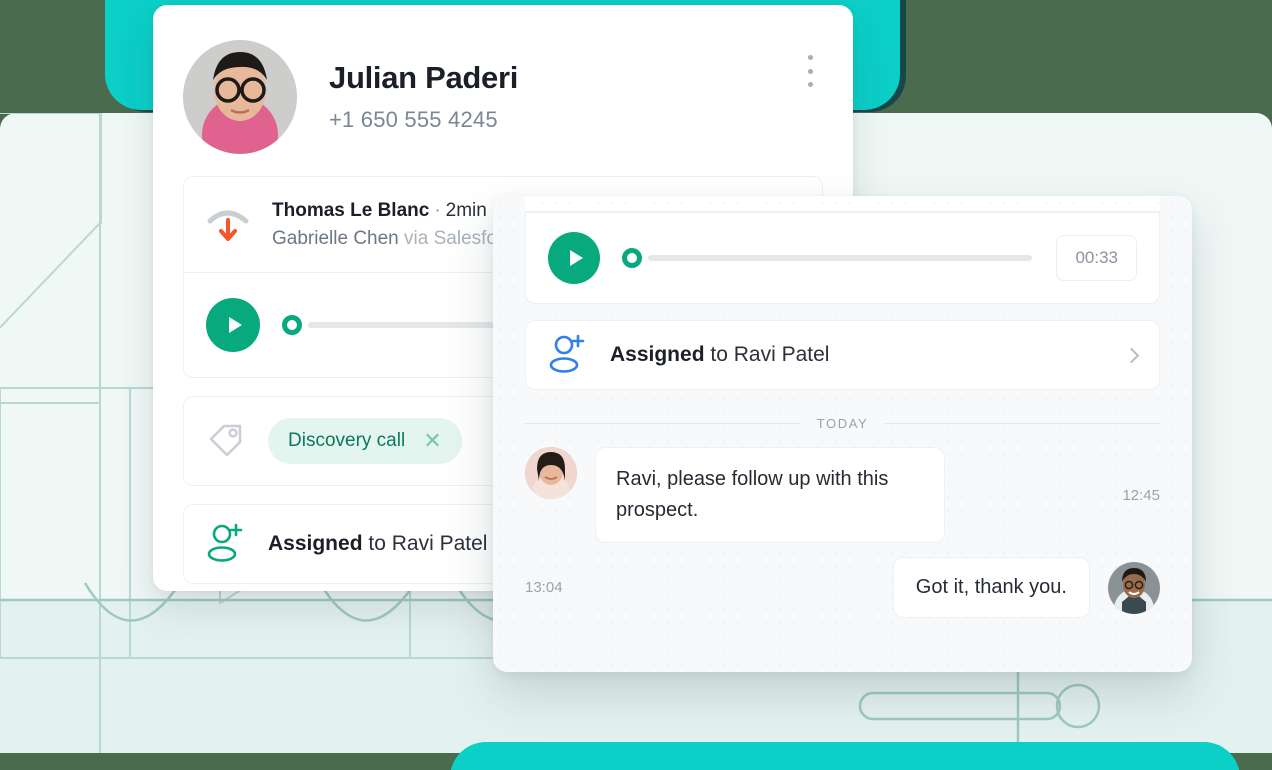 This screenshot has height=770, width=1272. What do you see at coordinates (842, 587) in the screenshot?
I see `message-row-outgoing: 13:04 Got it, thank you.` at bounding box center [842, 587].